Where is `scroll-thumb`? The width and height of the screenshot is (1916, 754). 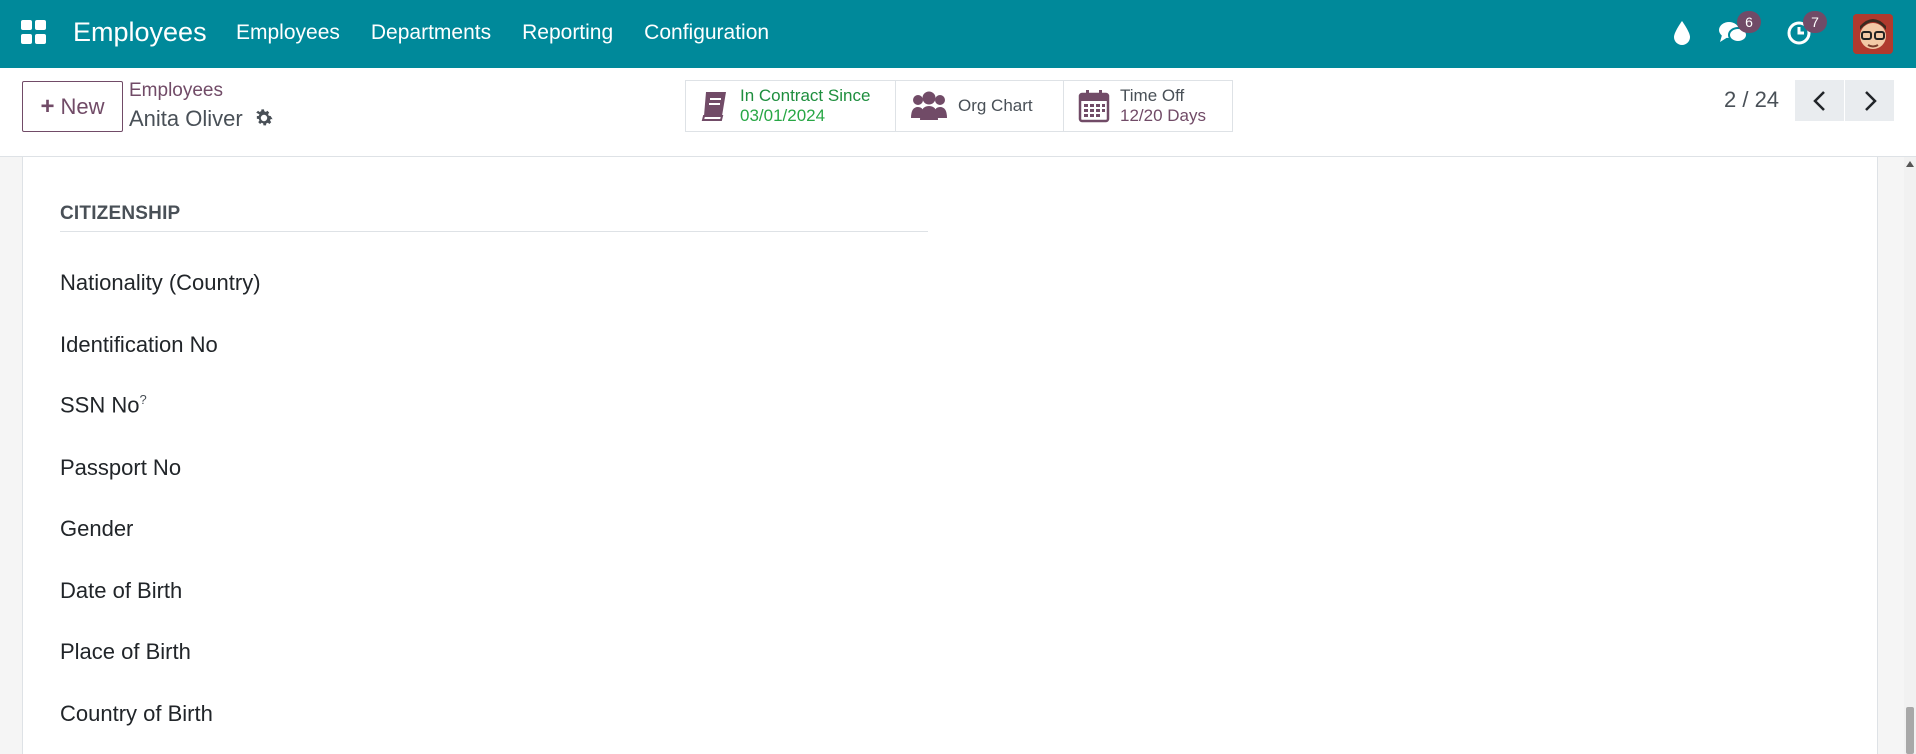
scroll-thumb is located at coordinates (1910, 730).